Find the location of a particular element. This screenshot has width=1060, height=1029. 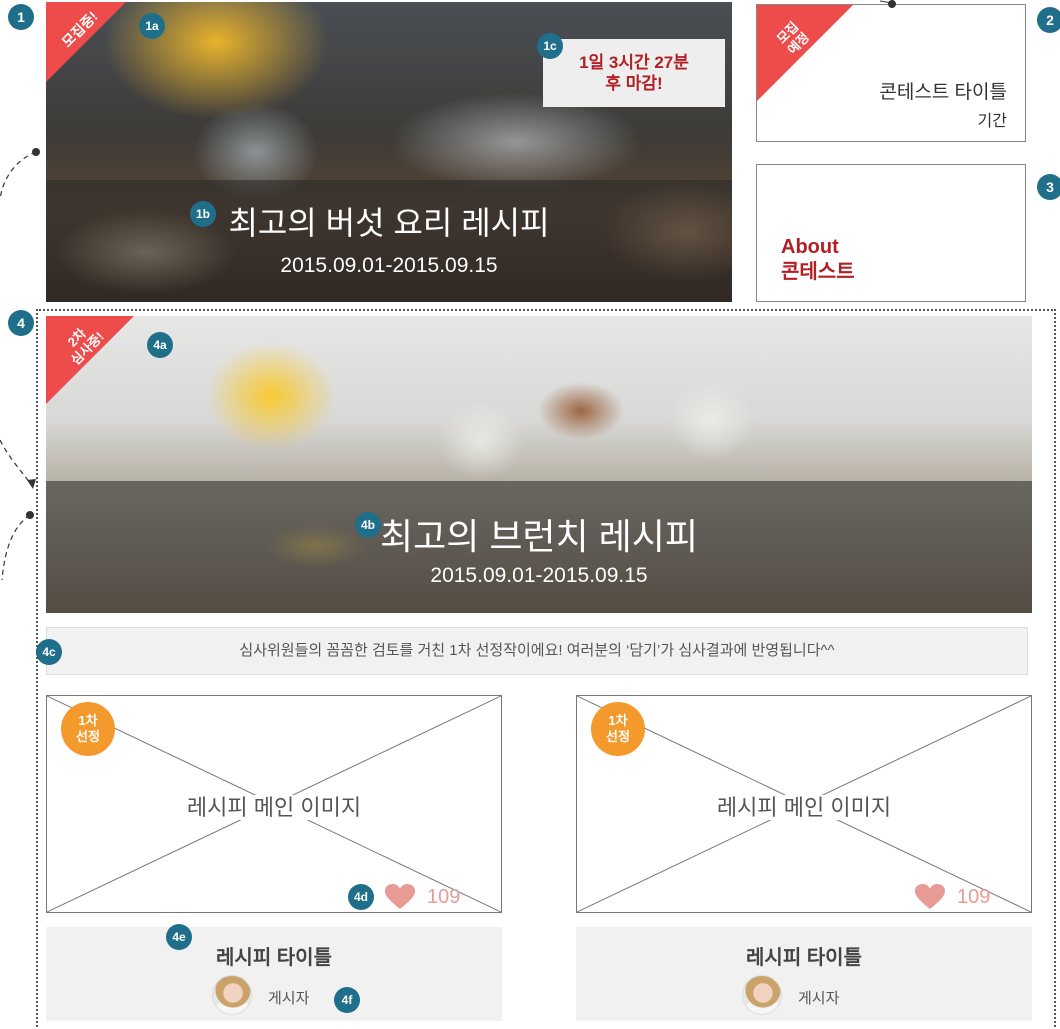

annotation-marker-2: 2 is located at coordinates (1048, 20).